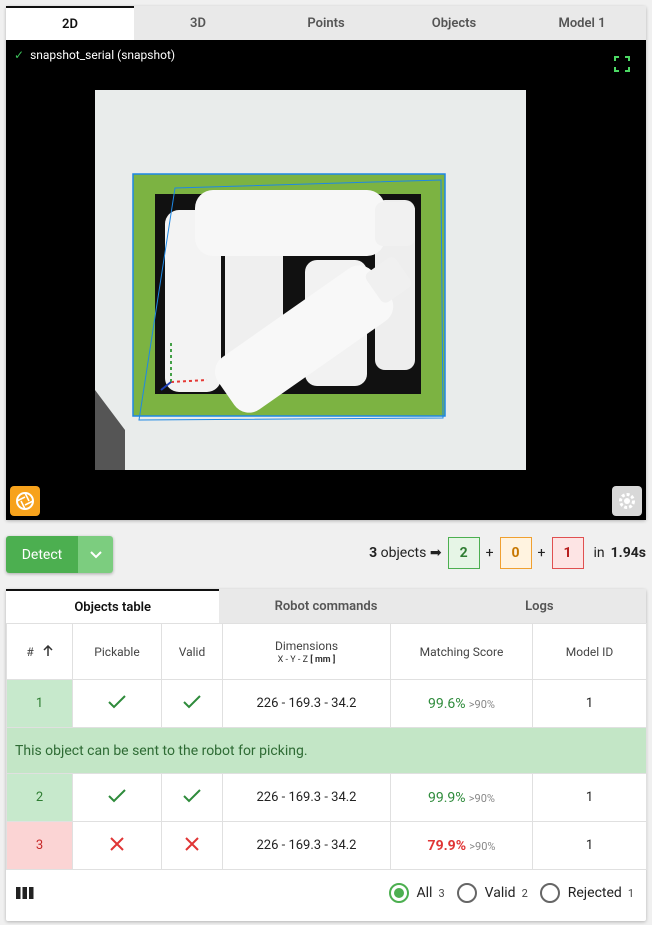 This screenshot has width=652, height=925. What do you see at coordinates (198, 23) in the screenshot?
I see `tab-3d: 3D` at bounding box center [198, 23].